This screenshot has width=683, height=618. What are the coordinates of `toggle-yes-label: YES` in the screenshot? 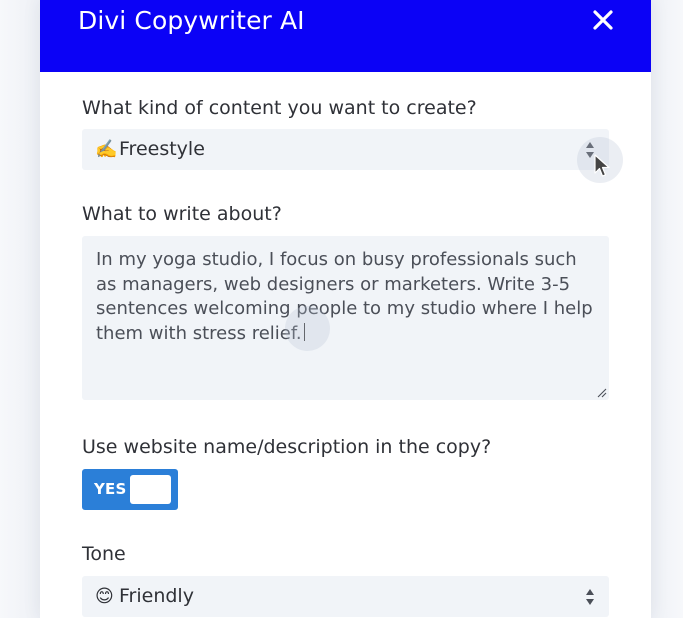 It's located at (110, 489).